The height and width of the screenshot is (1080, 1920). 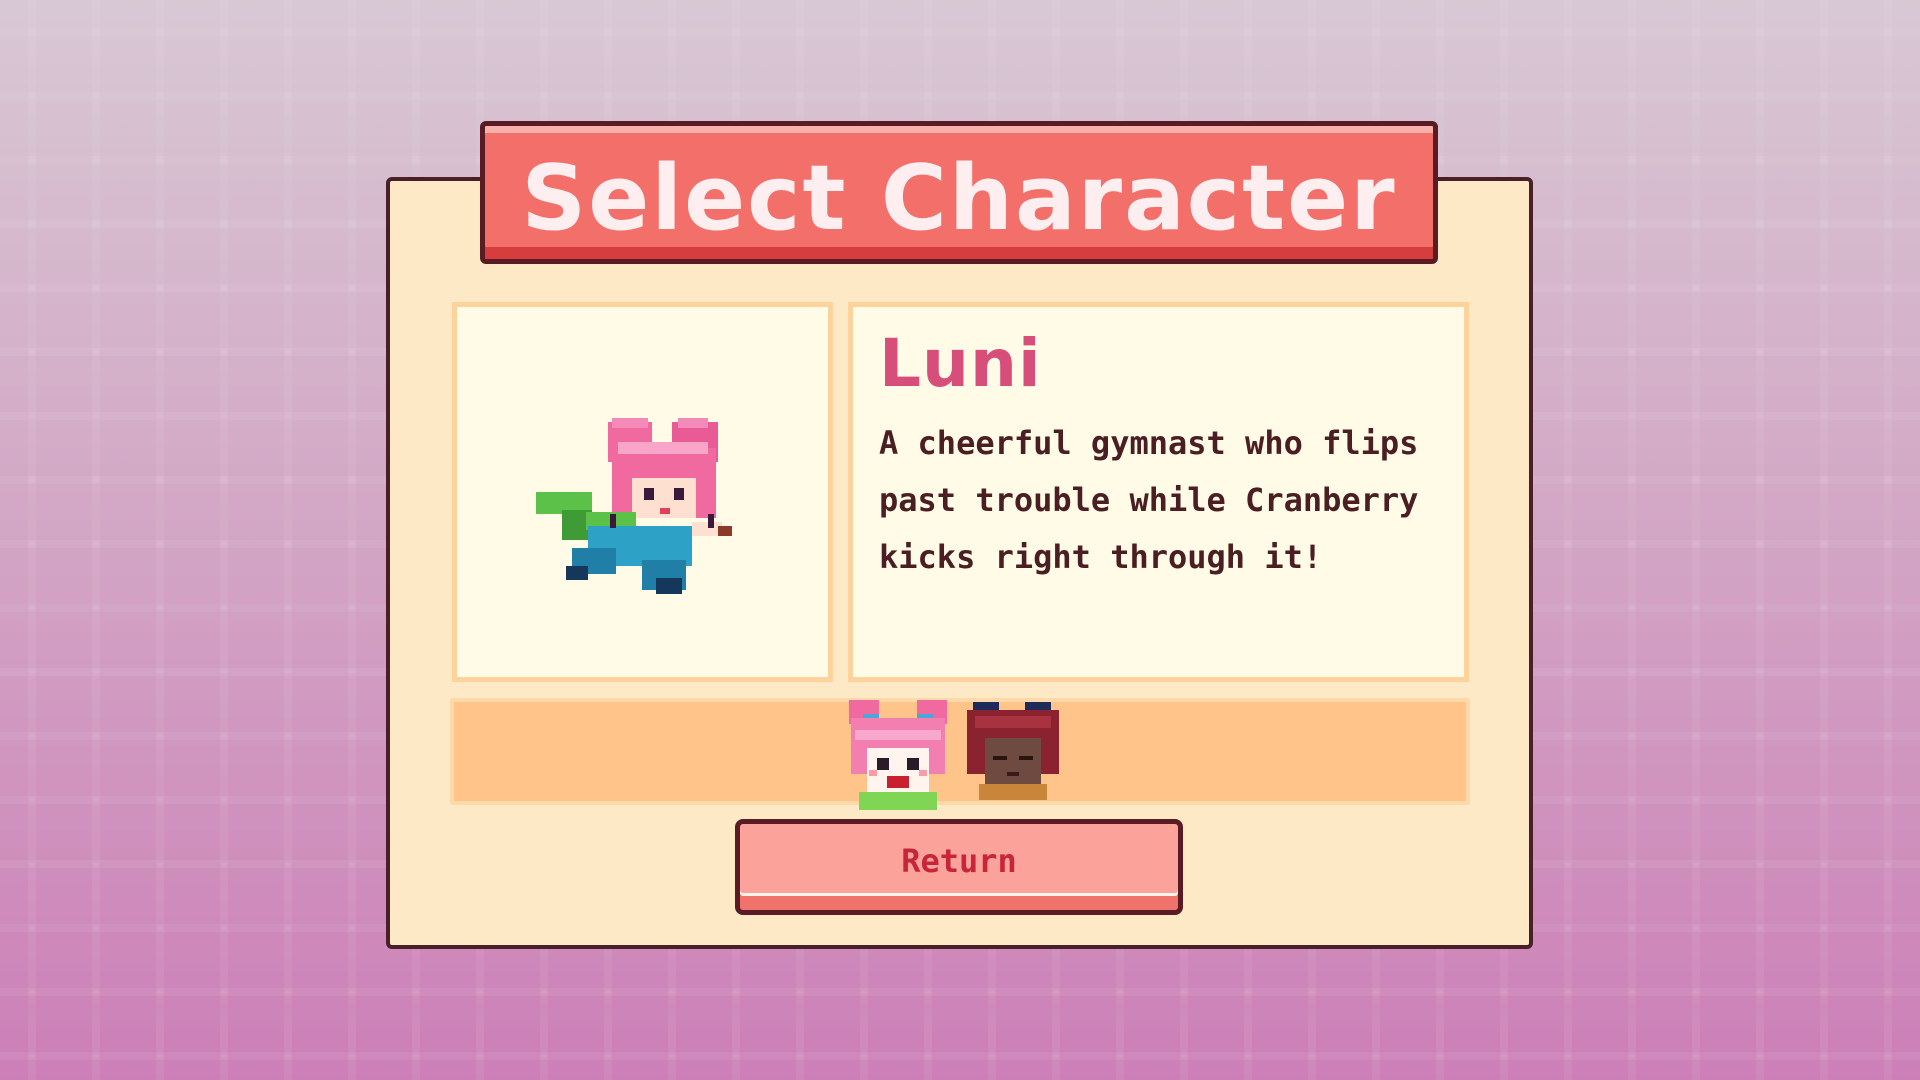 What do you see at coordinates (960, 751) in the screenshot?
I see `character-roster-bar` at bounding box center [960, 751].